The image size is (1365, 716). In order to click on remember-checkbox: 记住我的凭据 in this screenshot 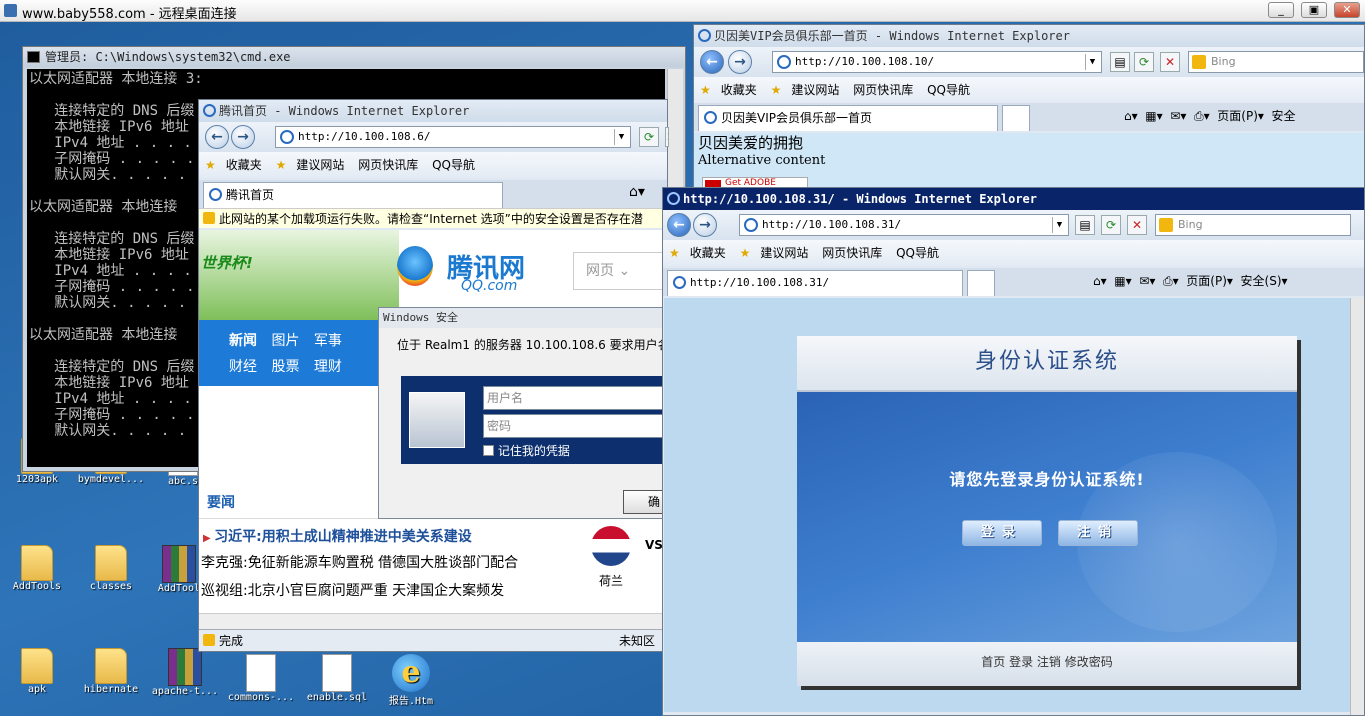, I will do `click(526, 450)`.